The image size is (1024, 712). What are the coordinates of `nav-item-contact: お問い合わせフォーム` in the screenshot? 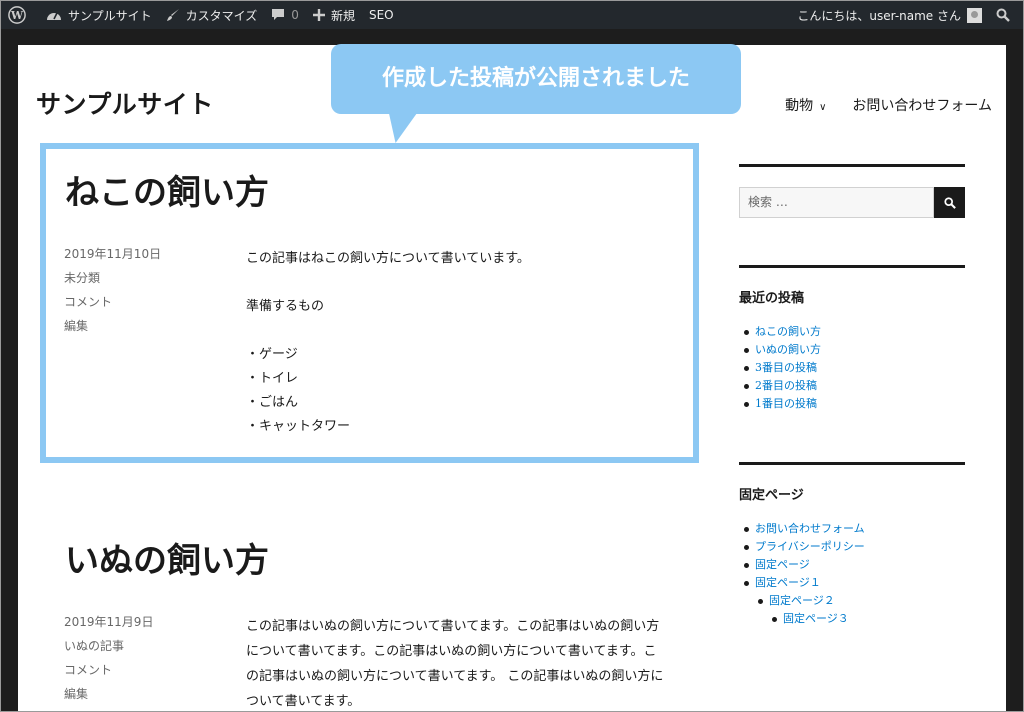 It's located at (922, 105).